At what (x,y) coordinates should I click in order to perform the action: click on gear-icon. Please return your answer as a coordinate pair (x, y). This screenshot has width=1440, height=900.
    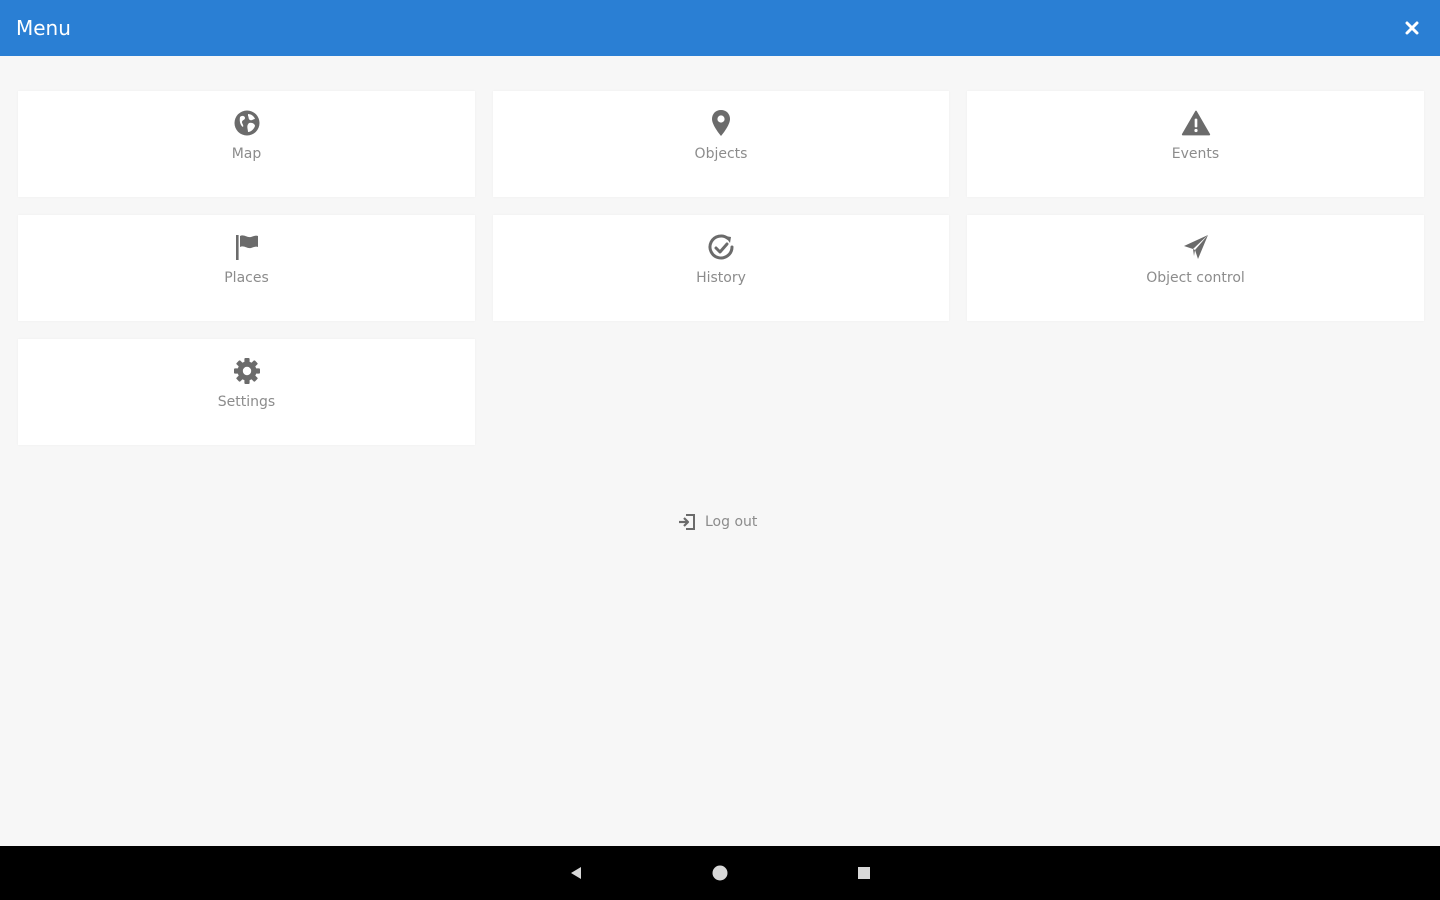
    Looking at the image, I should click on (247, 371).